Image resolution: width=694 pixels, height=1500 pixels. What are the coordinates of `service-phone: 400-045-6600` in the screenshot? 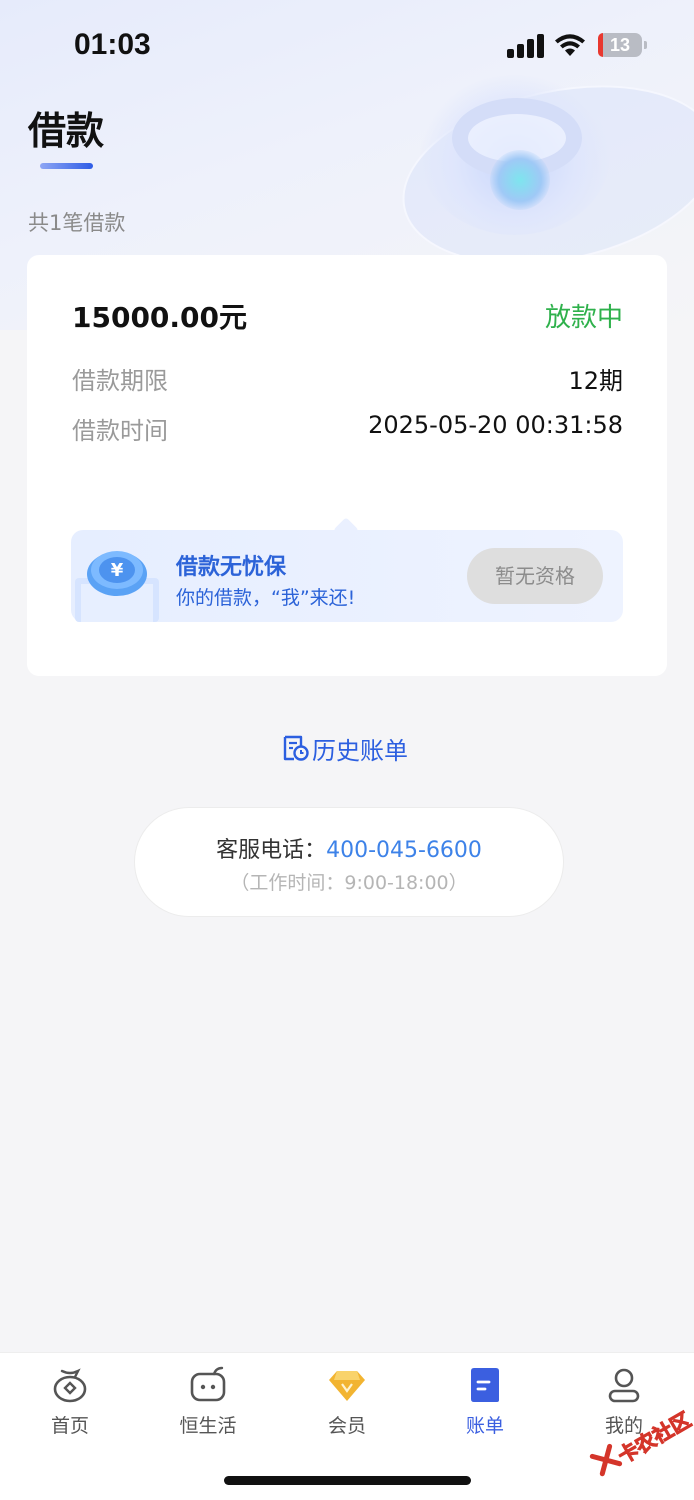 It's located at (404, 850).